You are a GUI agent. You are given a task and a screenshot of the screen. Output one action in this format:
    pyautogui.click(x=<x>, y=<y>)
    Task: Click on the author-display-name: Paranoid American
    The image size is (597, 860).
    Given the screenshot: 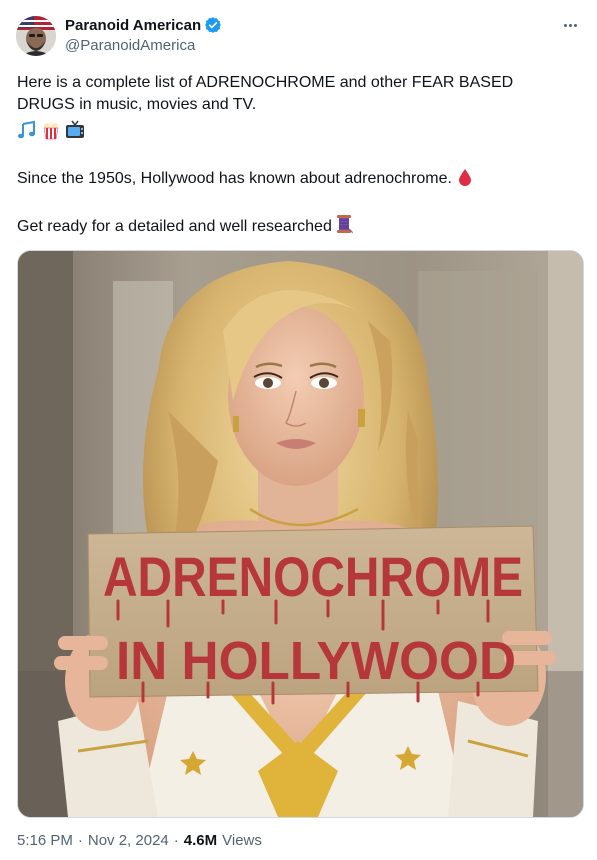 What is the action you would take?
    pyautogui.click(x=133, y=25)
    